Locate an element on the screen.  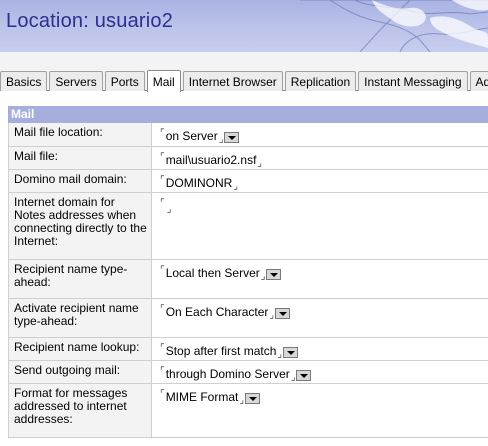
field-label: Mail file: is located at coordinates (80, 158).